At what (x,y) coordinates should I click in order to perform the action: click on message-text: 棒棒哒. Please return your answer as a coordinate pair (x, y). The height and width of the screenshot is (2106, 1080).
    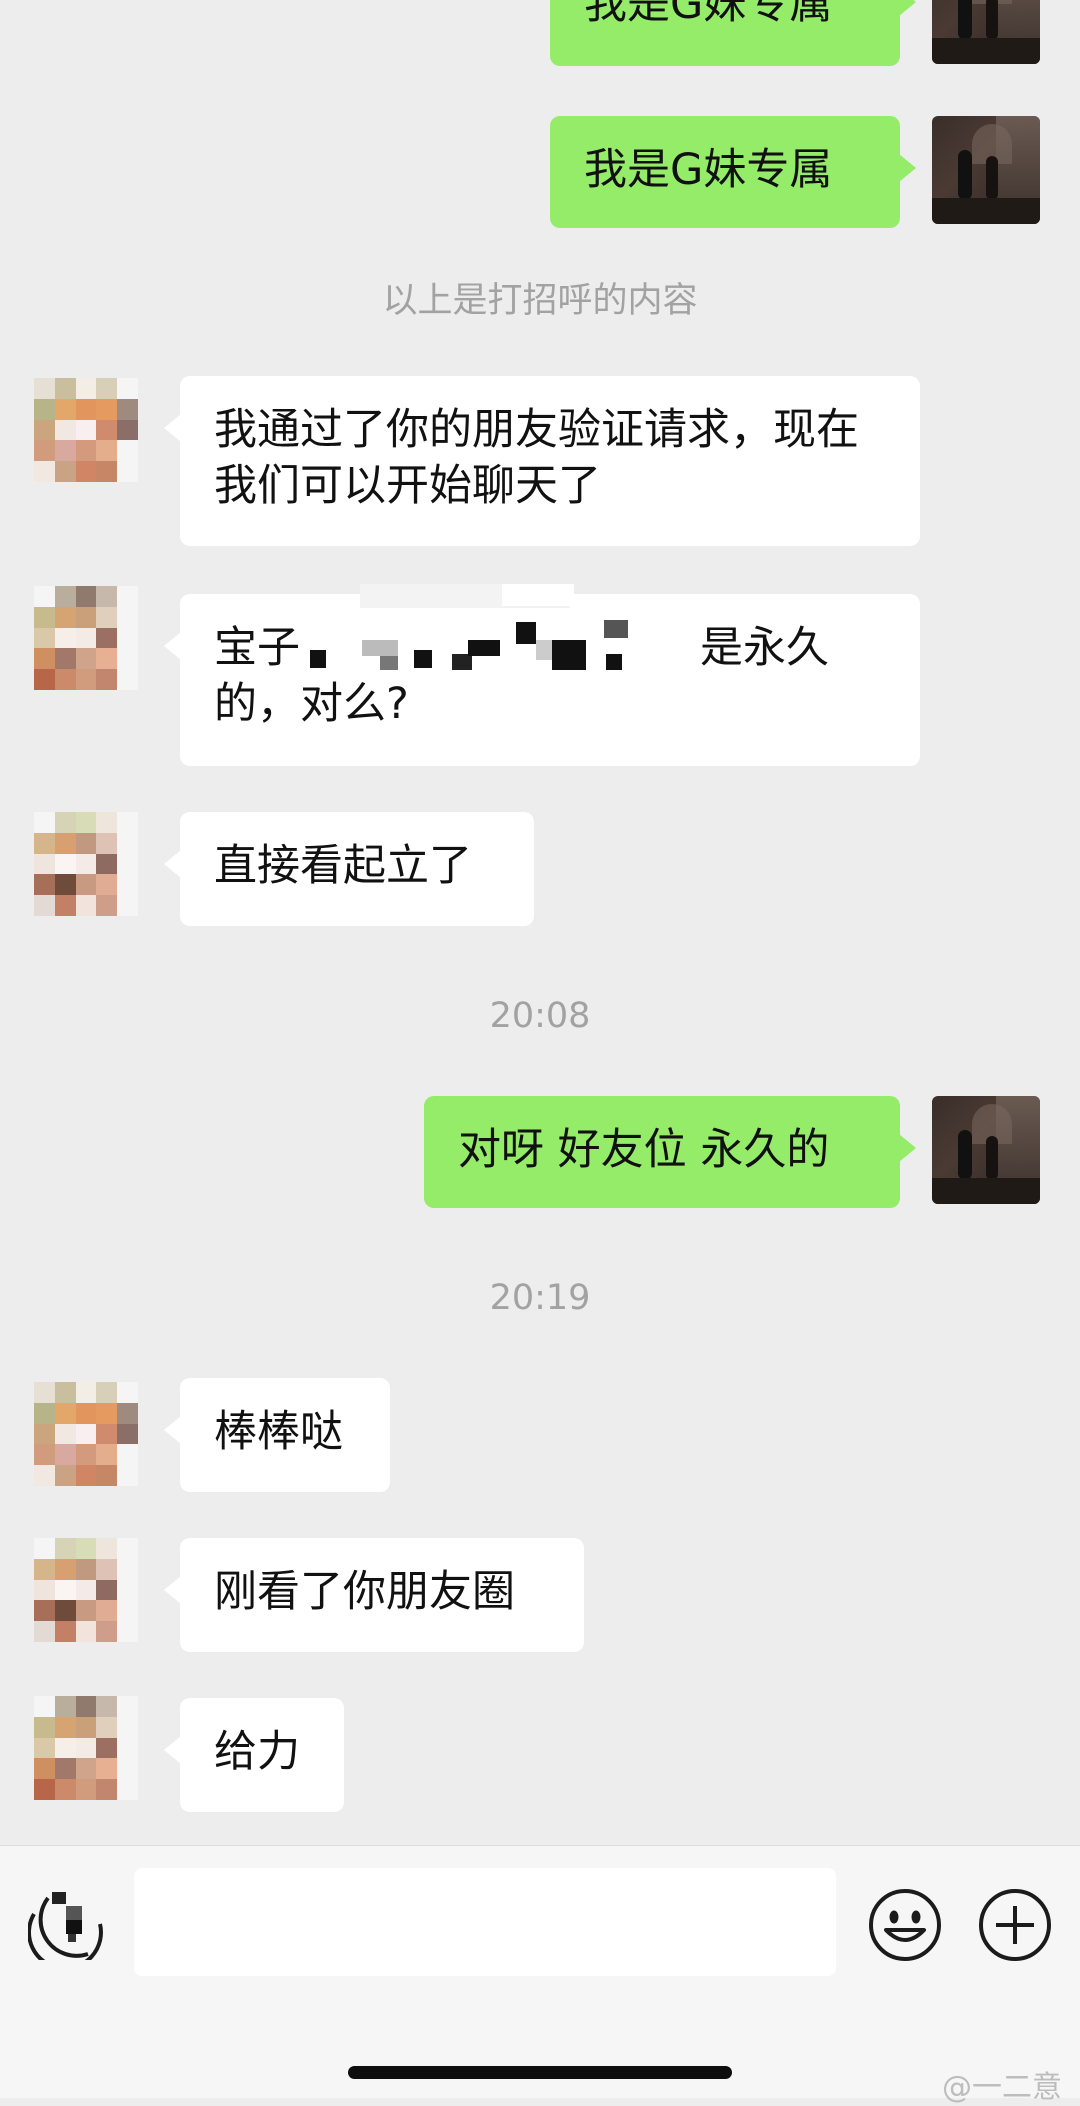
    Looking at the image, I should click on (278, 1432).